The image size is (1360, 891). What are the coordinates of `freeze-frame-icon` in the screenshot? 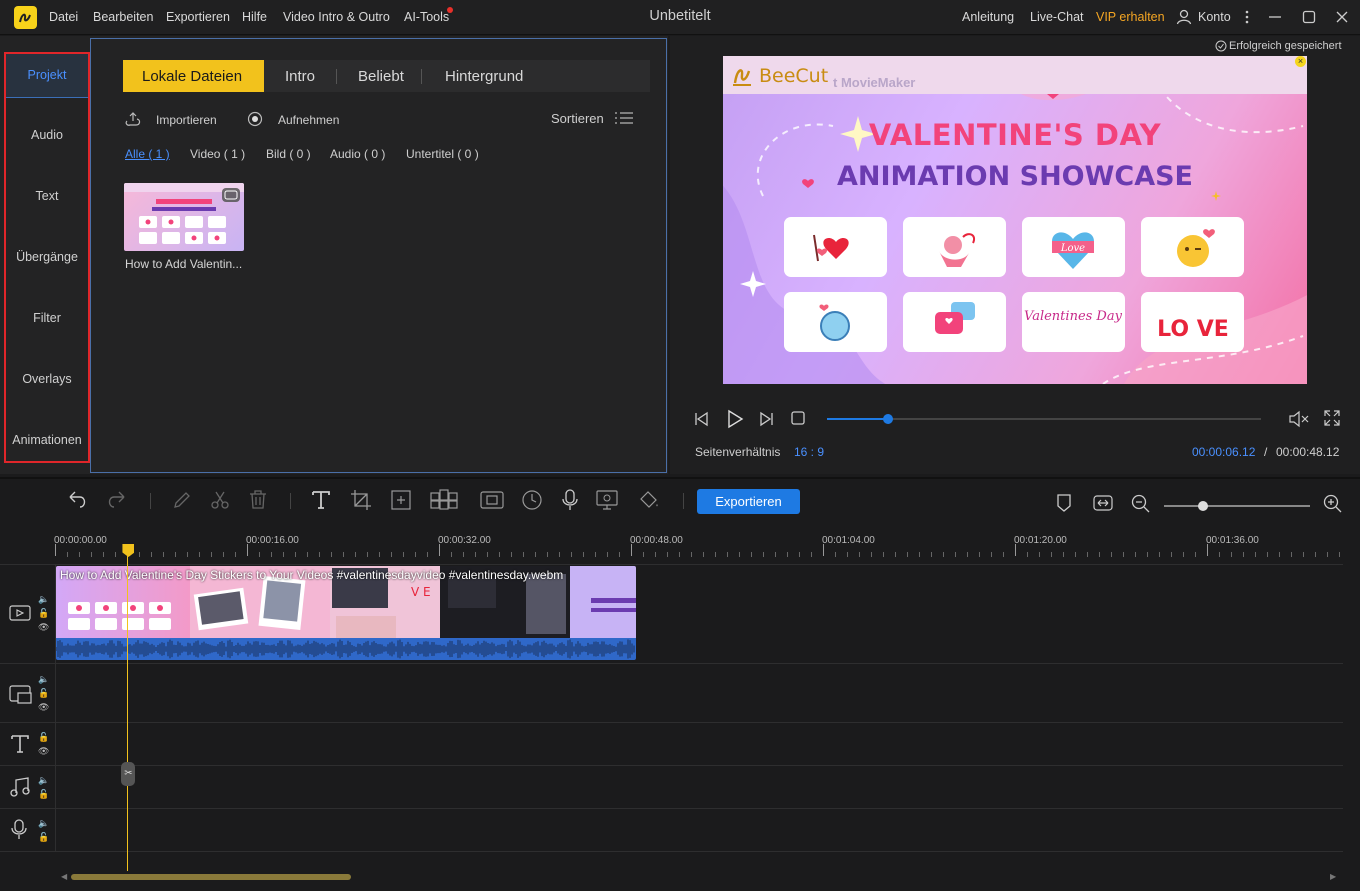 It's located at (492, 501).